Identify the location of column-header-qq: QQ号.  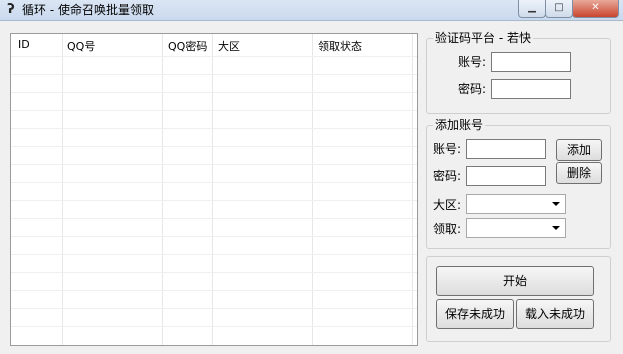
(81, 46).